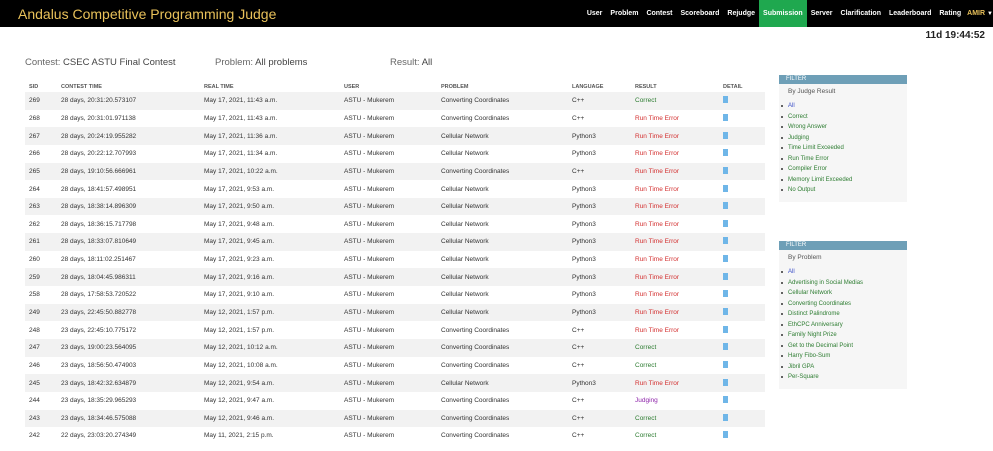 This screenshot has width=993, height=451. What do you see at coordinates (822, 13) in the screenshot?
I see `nav-item-server: Server` at bounding box center [822, 13].